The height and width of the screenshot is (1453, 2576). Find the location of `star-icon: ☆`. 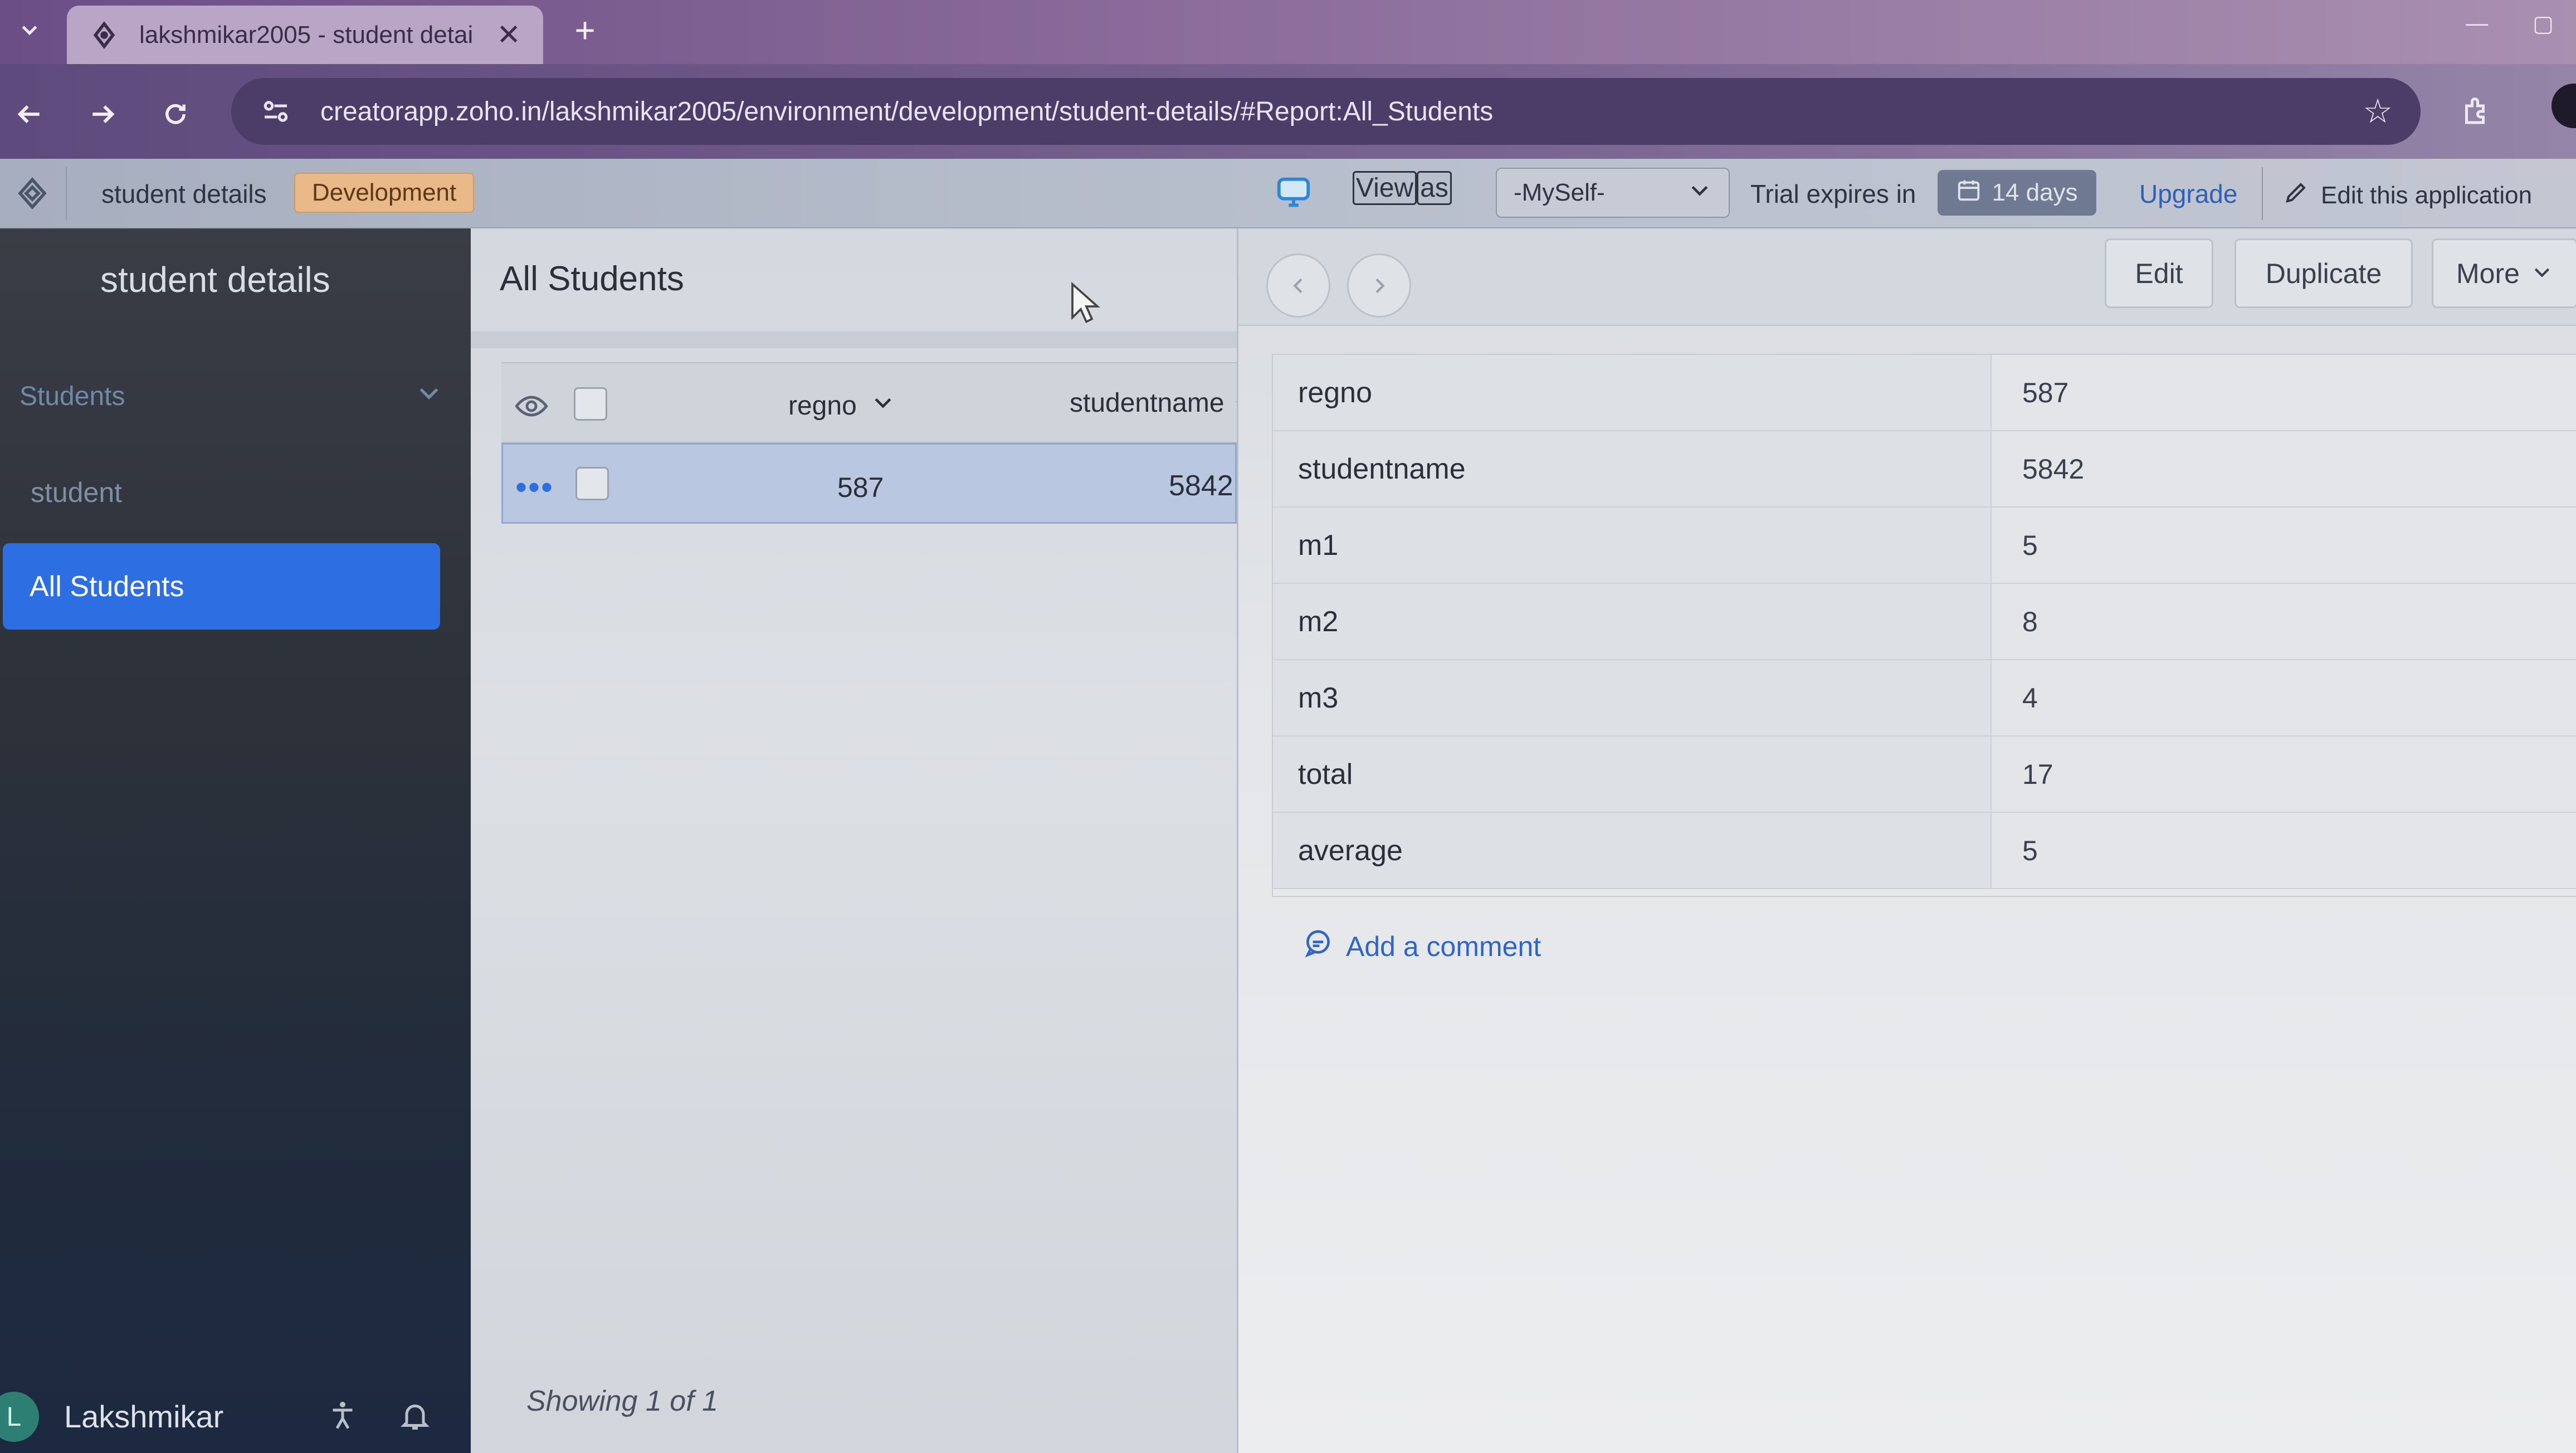

star-icon: ☆ is located at coordinates (2378, 111).